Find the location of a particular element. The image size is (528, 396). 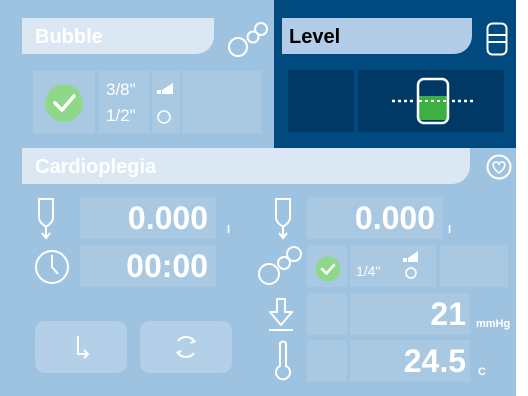

pressure-value: 21 is located at coordinates (448, 314).